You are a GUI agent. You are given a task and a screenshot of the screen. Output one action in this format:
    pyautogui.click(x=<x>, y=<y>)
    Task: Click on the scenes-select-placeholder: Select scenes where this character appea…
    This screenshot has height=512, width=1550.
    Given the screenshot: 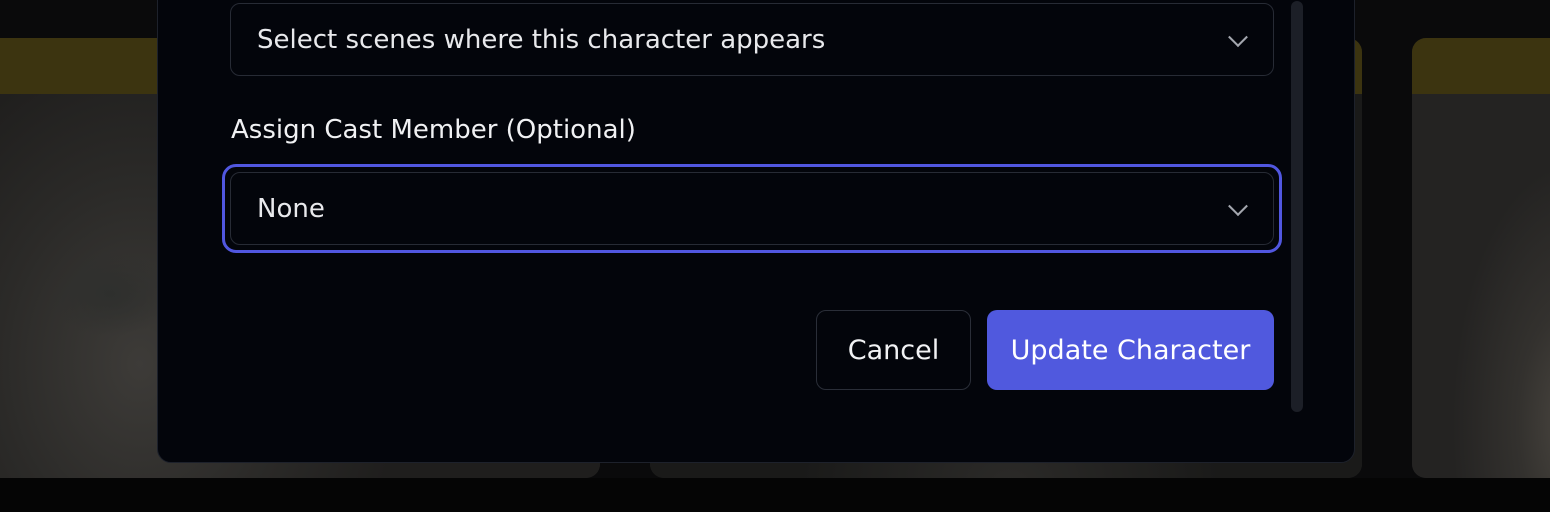 What is the action you would take?
    pyautogui.click(x=541, y=39)
    